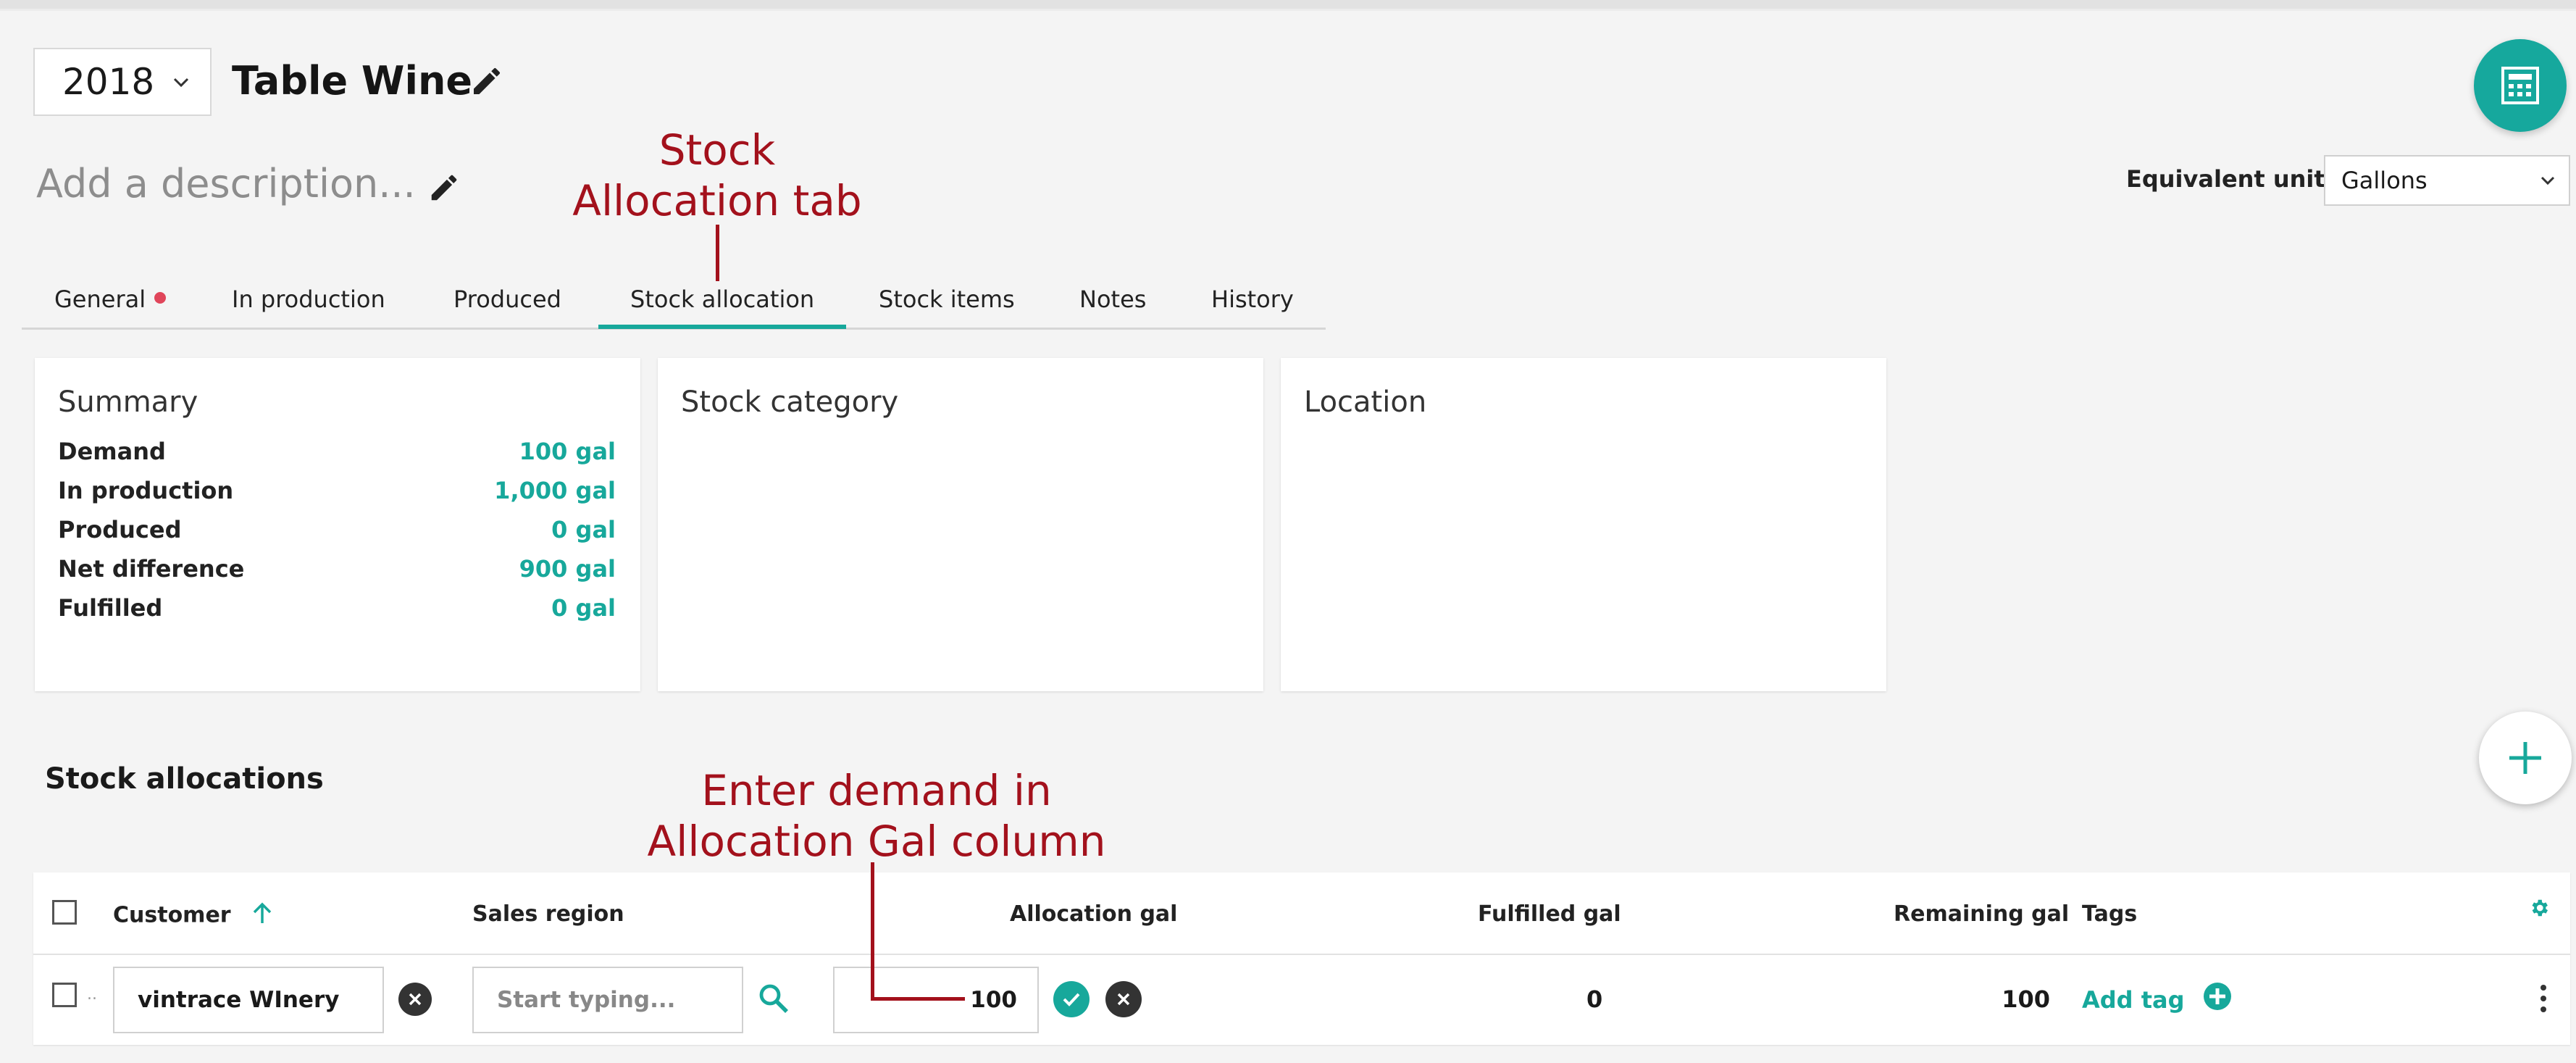 Image resolution: width=2576 pixels, height=1063 pixels. I want to click on clear-customer-icon, so click(415, 999).